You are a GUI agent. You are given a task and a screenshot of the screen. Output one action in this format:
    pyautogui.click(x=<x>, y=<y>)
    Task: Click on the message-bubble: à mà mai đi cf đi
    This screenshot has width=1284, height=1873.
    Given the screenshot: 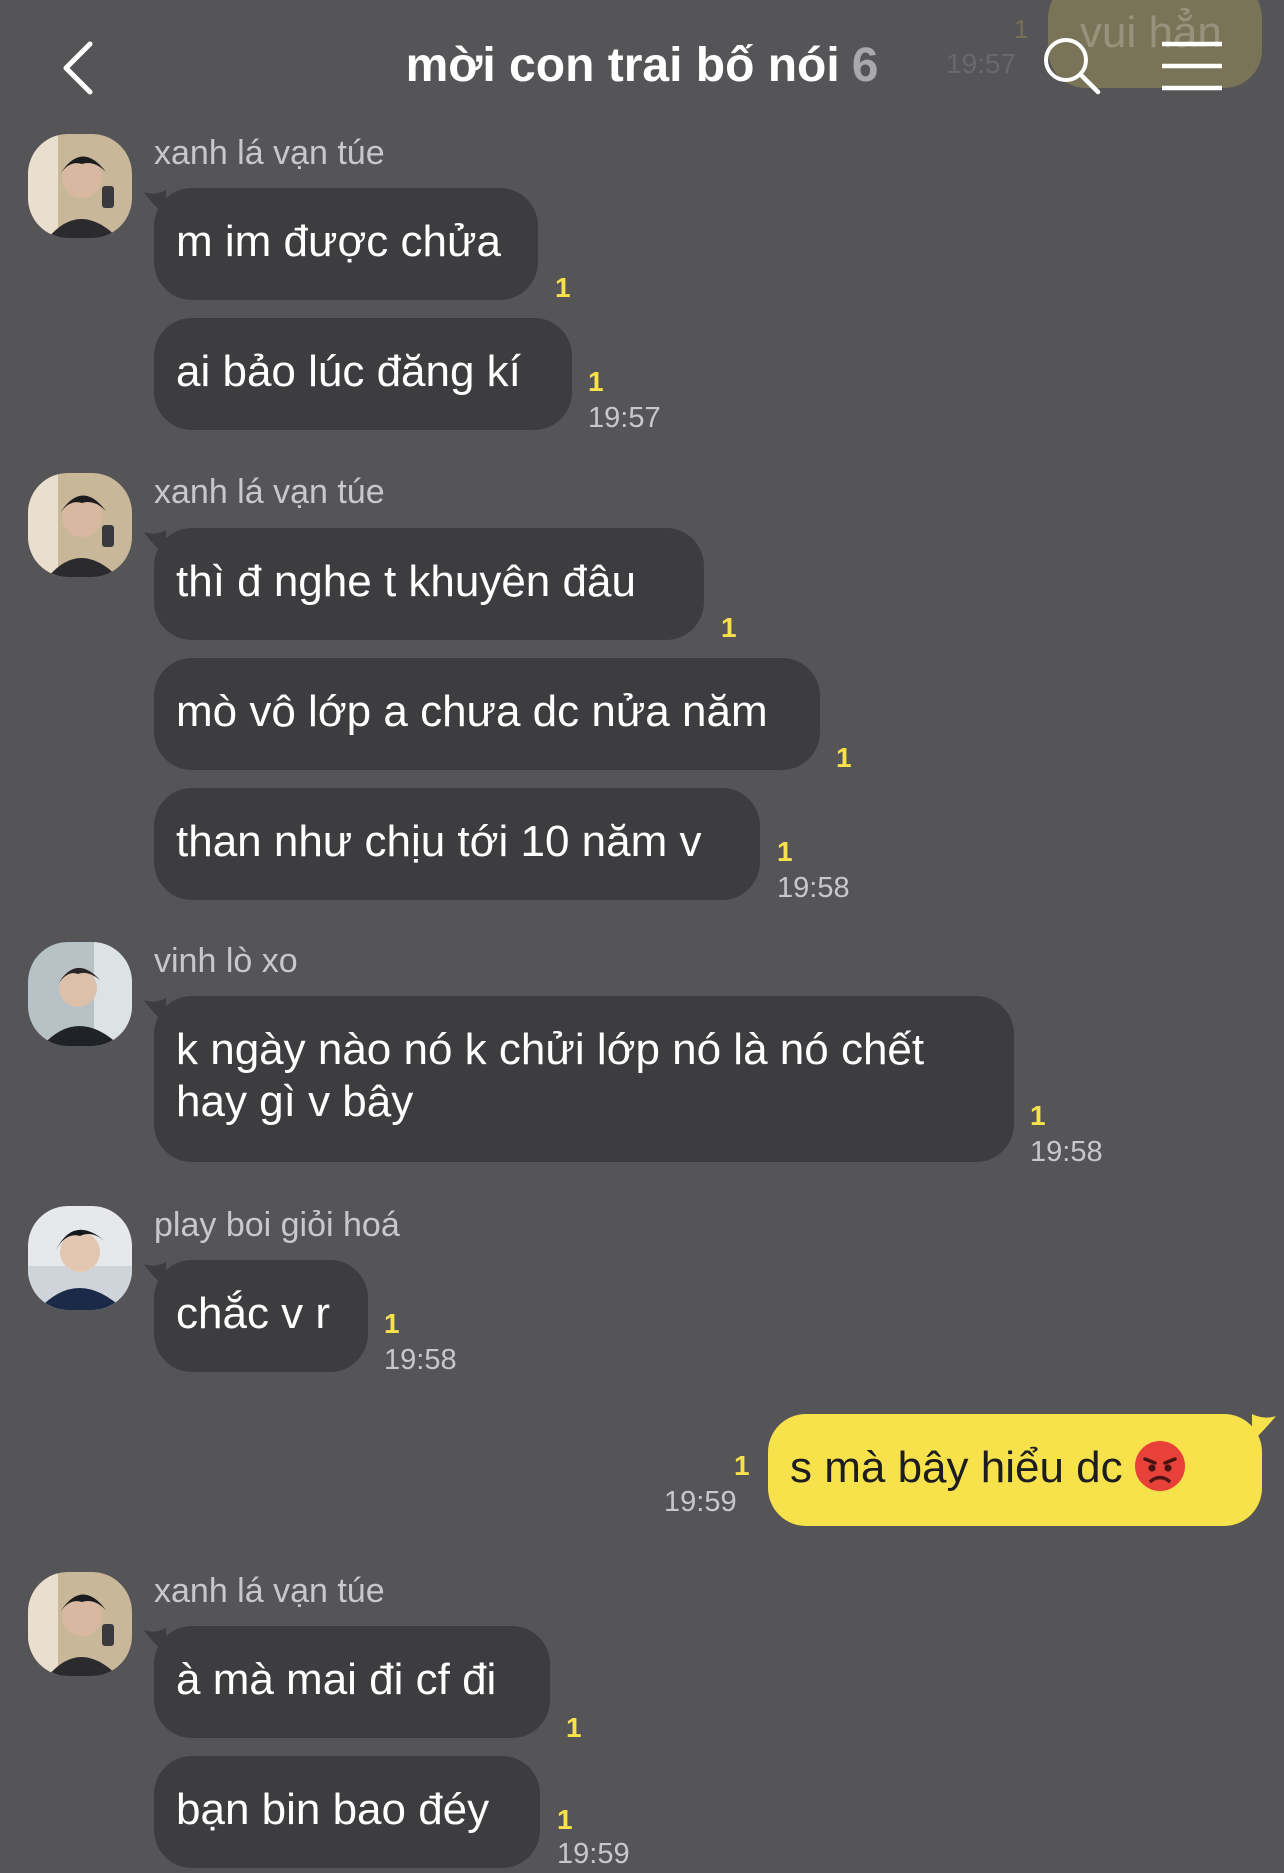 What is the action you would take?
    pyautogui.click(x=352, y=1682)
    